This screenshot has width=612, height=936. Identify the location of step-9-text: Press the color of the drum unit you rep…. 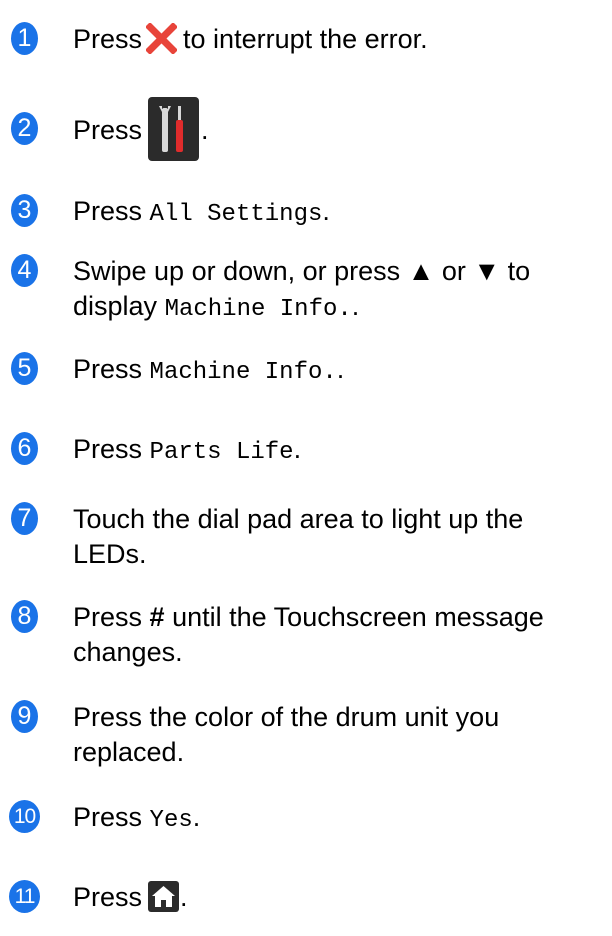
(286, 734).